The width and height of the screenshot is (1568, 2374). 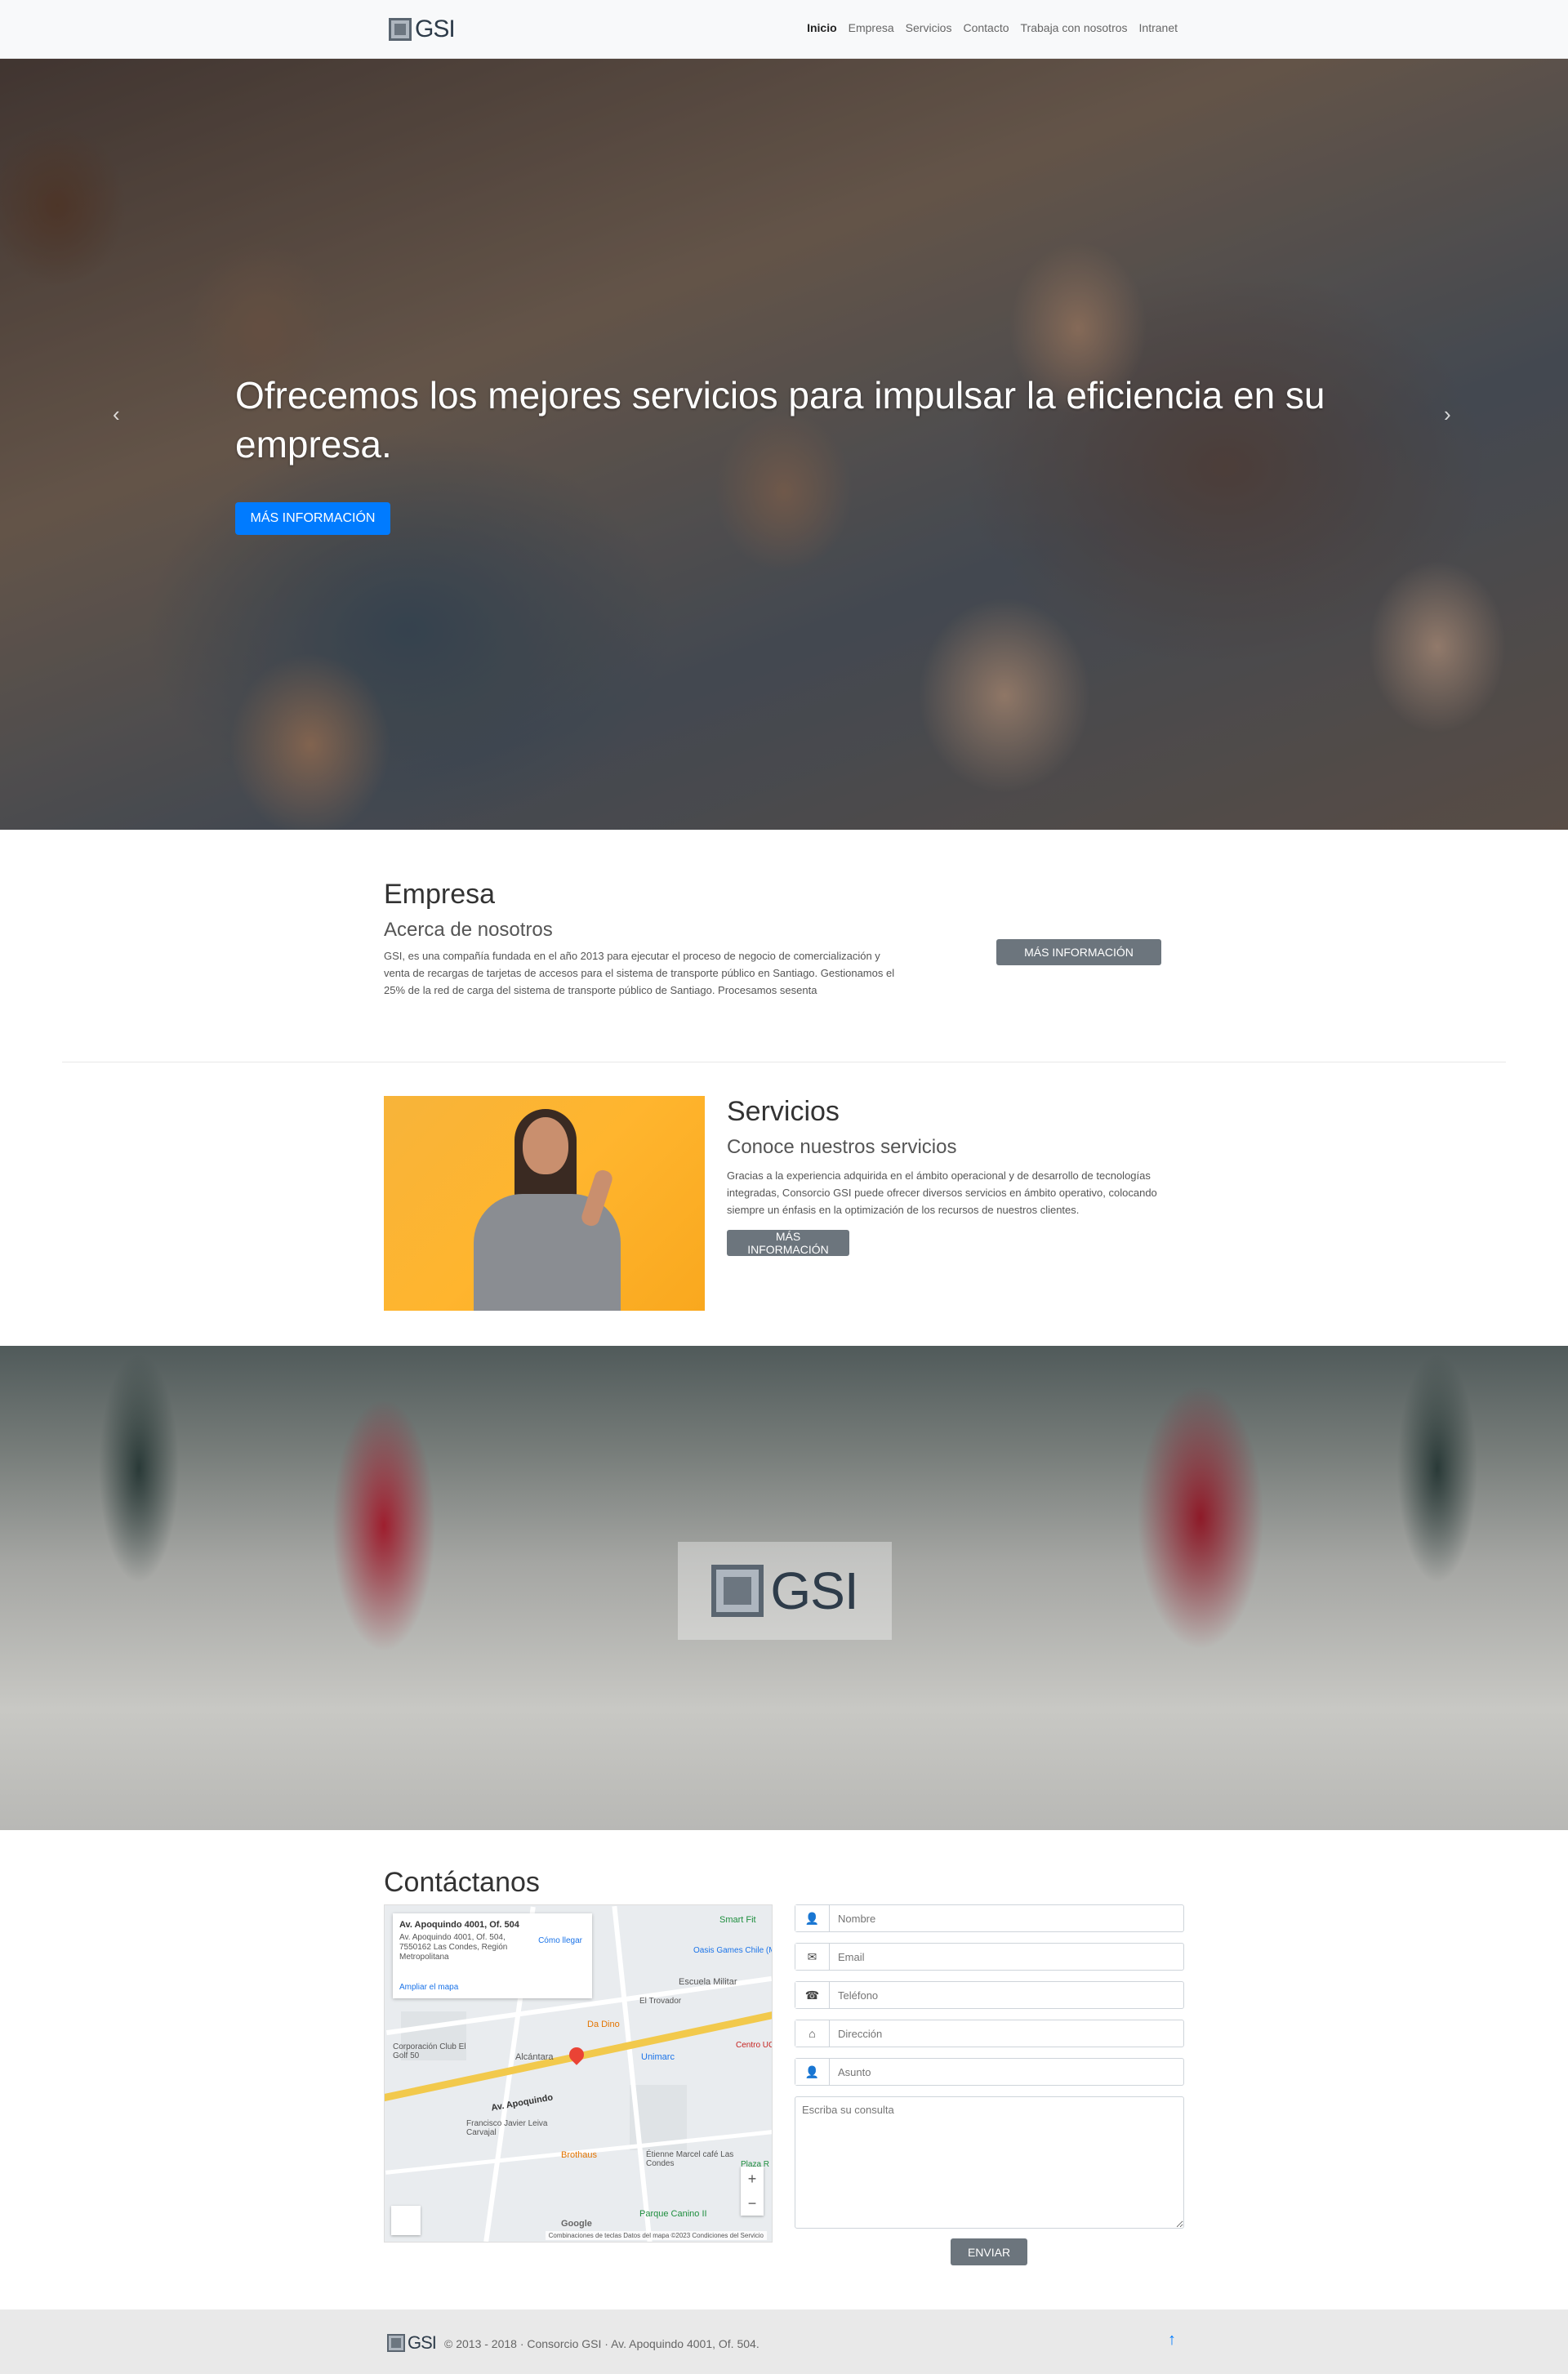 I want to click on banner-logo: GSI, so click(x=785, y=1591).